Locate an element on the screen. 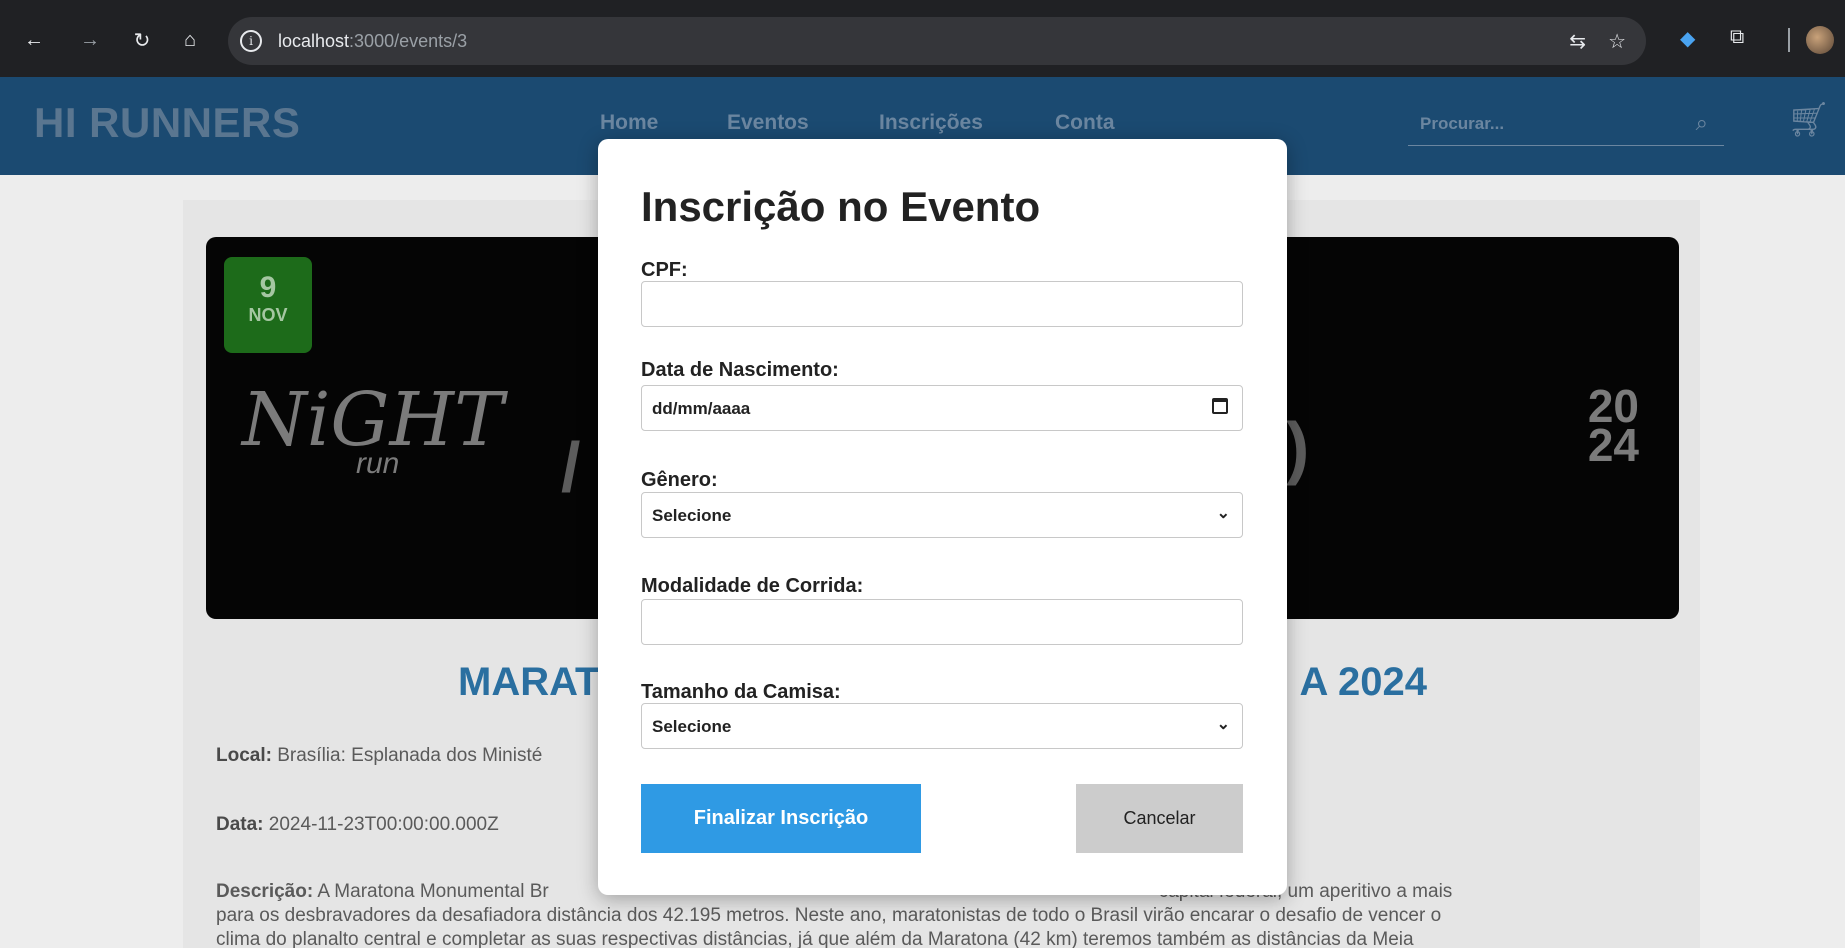  gender-value: Selecione is located at coordinates (692, 515).